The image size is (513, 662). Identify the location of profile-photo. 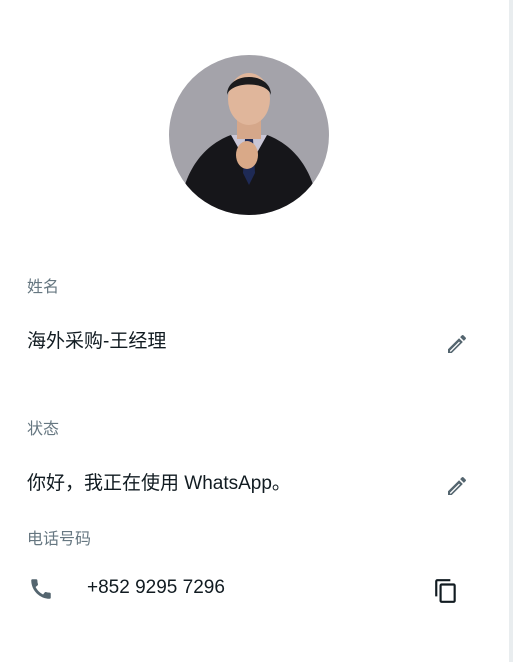
(249, 135).